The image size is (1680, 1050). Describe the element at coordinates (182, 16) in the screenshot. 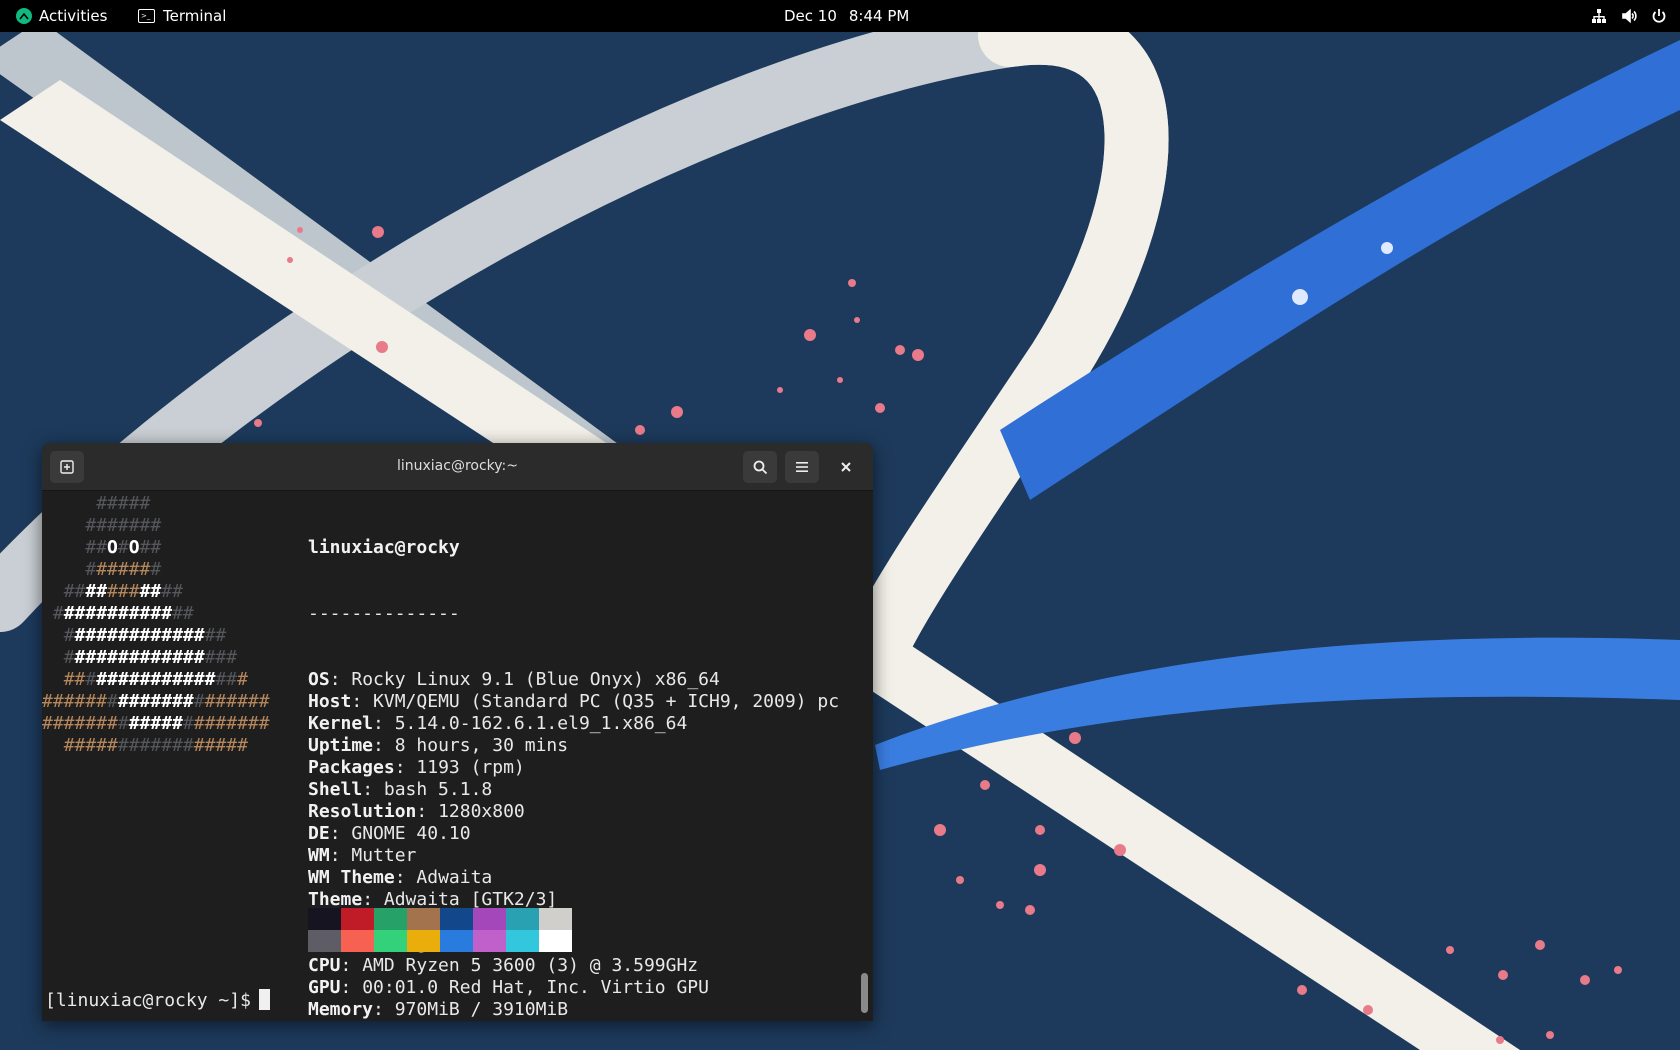

I see `app-menu-button: >_ Terminal` at that location.